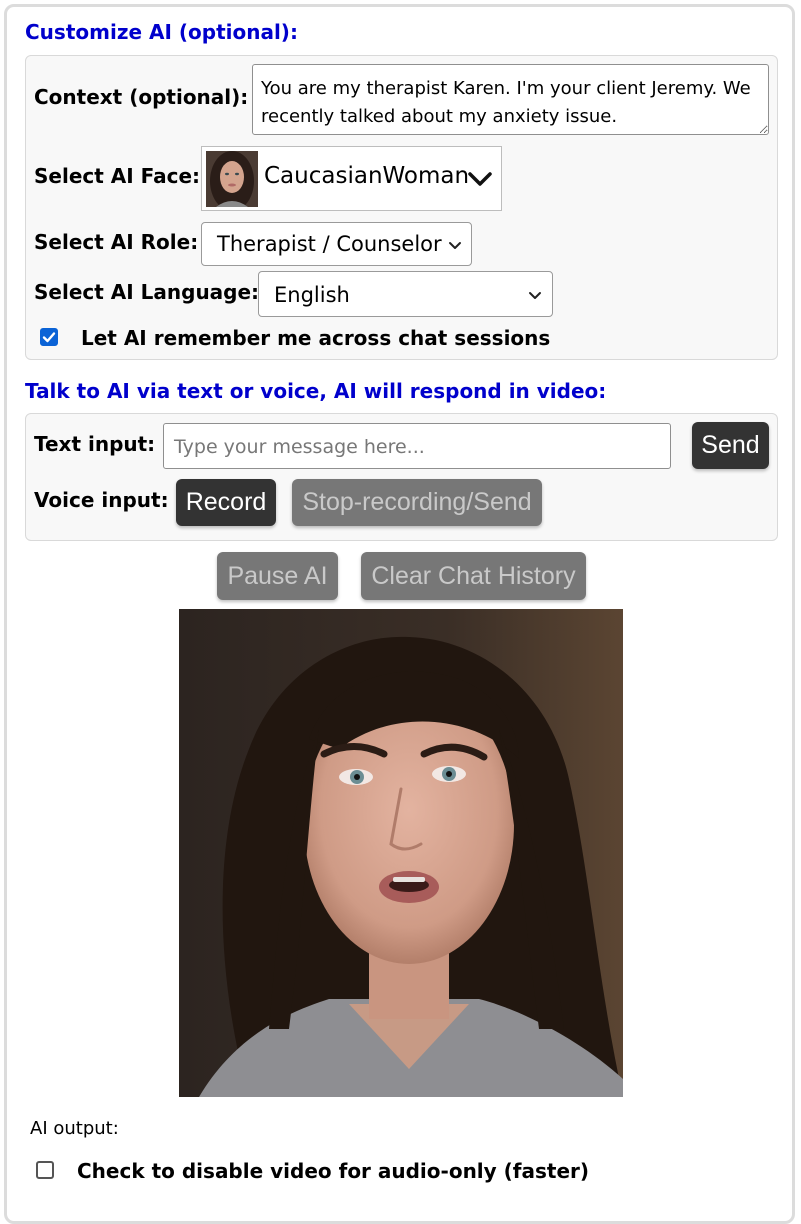  What do you see at coordinates (316, 338) in the screenshot?
I see `remember-label: Let AI remember me across chat sessions` at bounding box center [316, 338].